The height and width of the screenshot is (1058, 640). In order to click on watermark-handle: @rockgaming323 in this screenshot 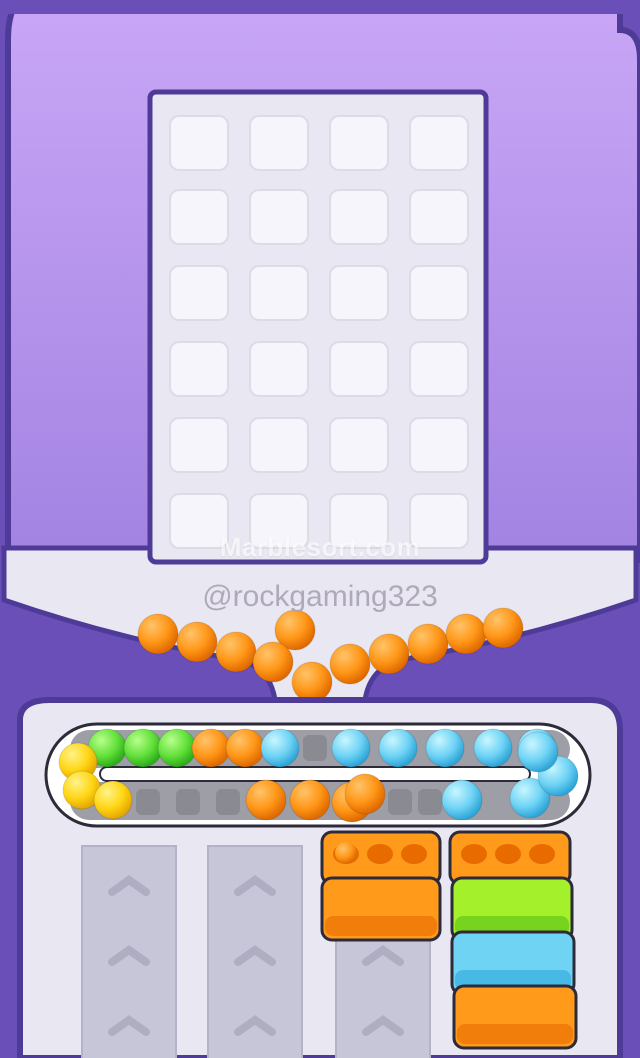, I will do `click(320, 596)`.